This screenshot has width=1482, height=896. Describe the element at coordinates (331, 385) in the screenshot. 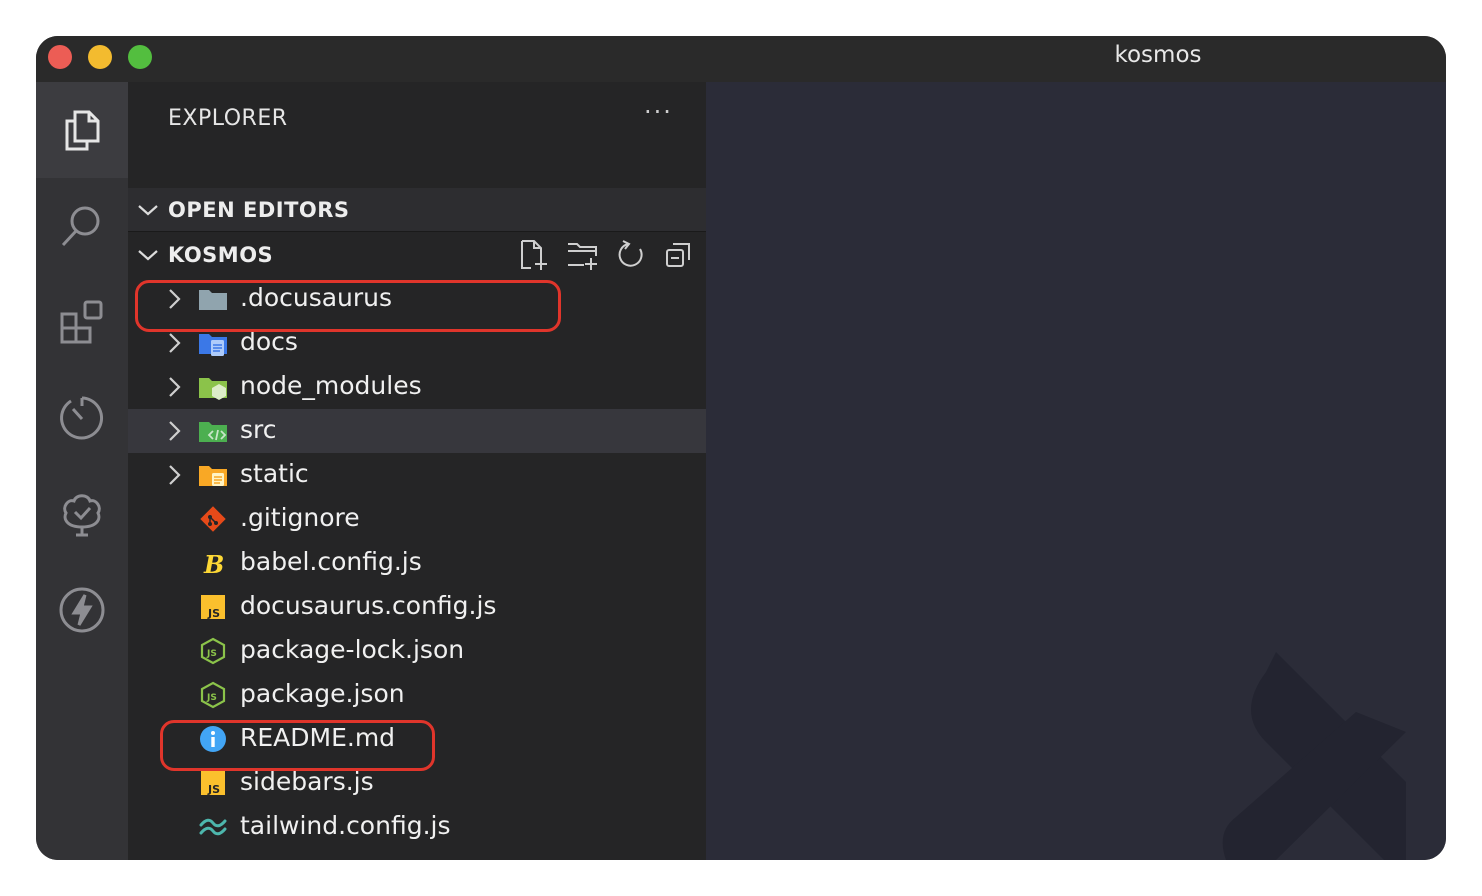

I see `tree-item-label: node_modules` at that location.